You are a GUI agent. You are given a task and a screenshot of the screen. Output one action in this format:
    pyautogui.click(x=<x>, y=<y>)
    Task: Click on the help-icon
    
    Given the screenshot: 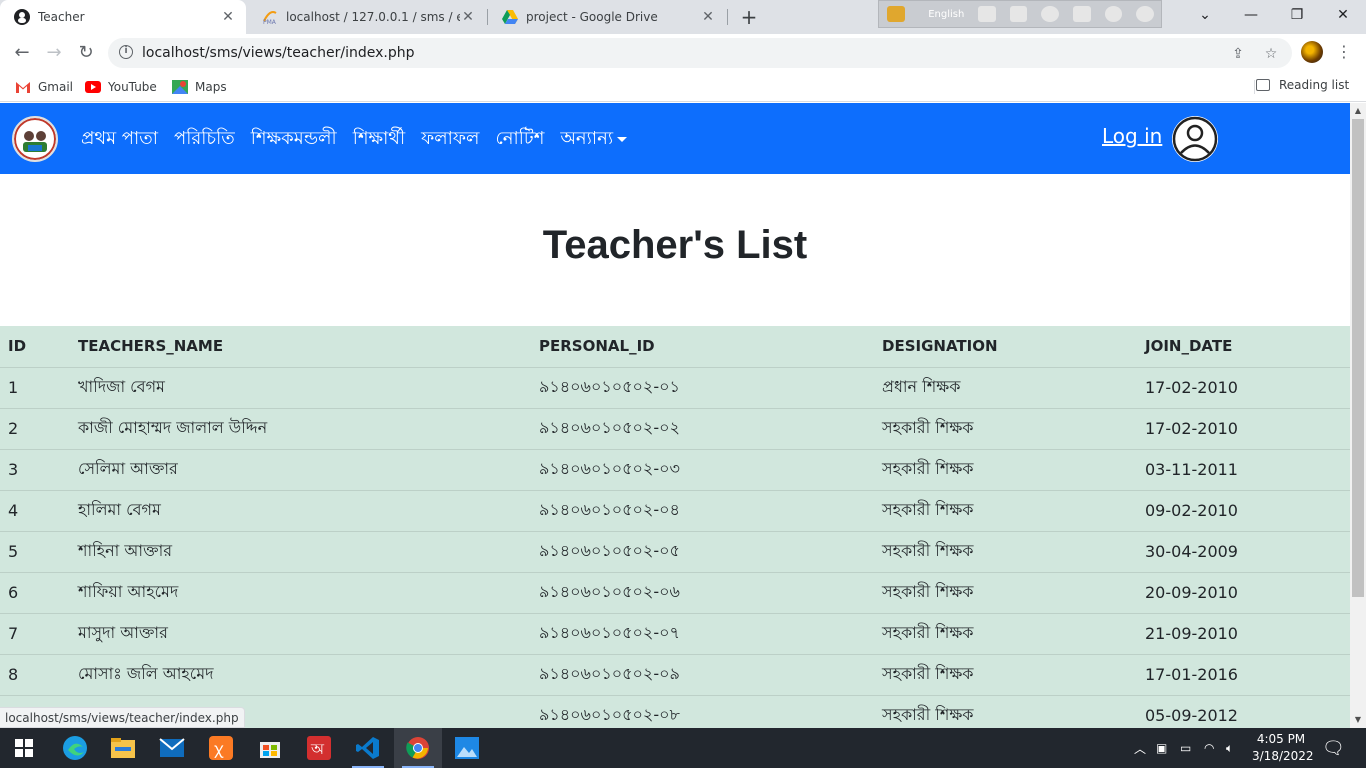 What is the action you would take?
    pyautogui.click(x=1113, y=14)
    